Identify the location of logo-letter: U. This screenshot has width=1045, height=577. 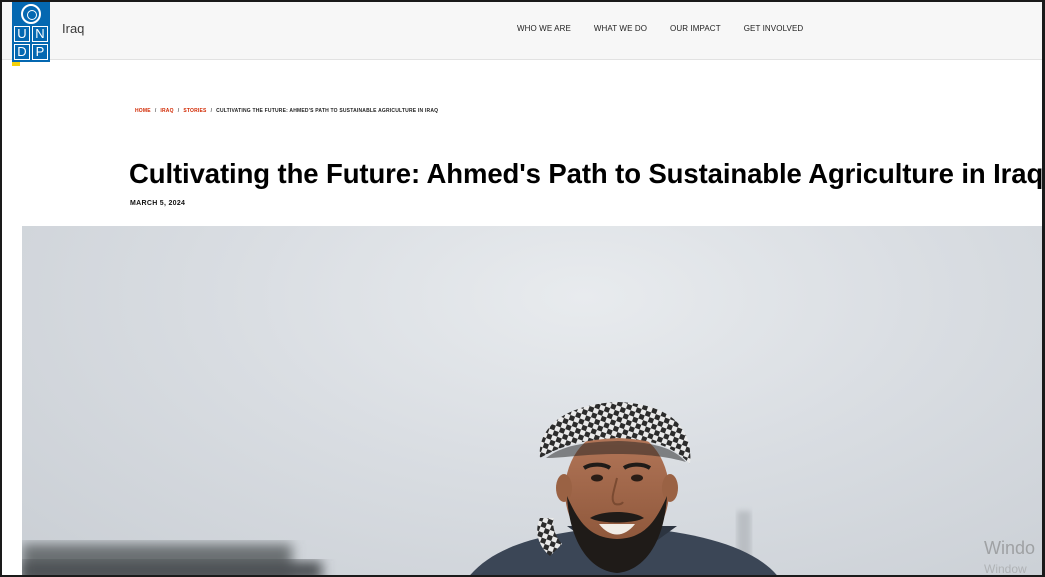
(22, 34).